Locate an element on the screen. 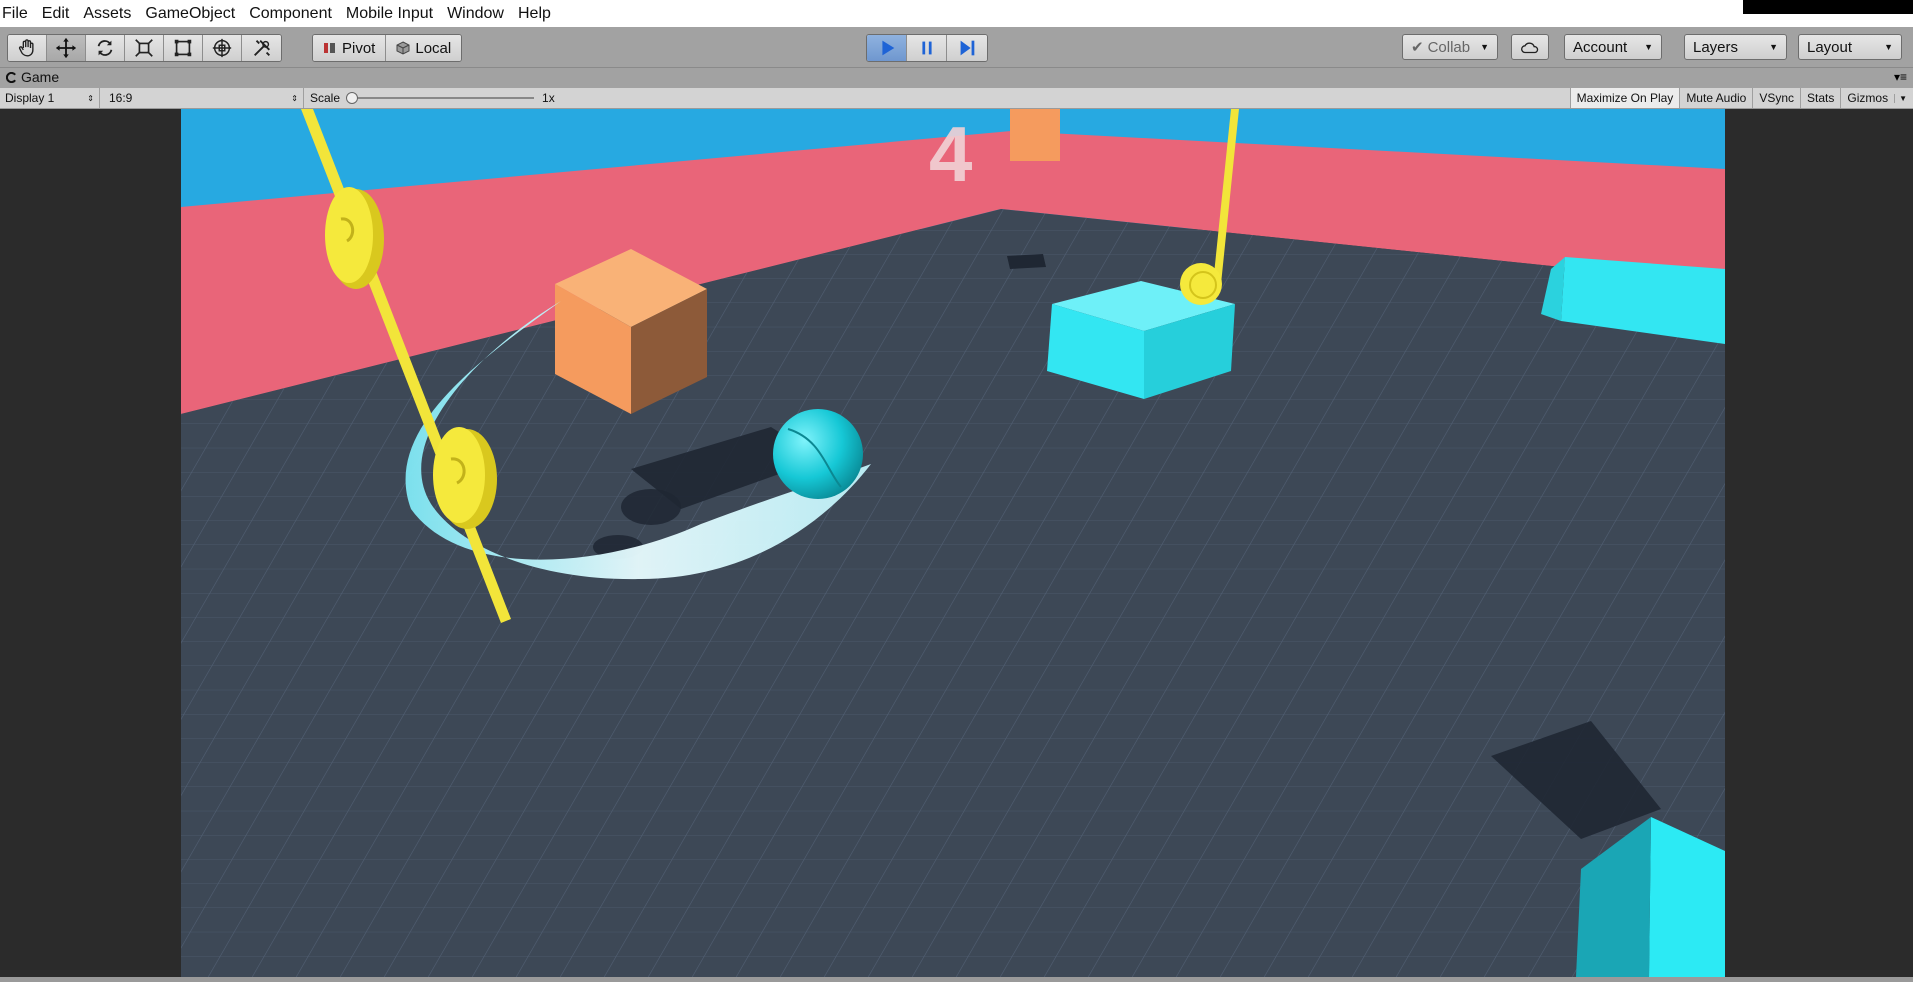  display-select: Display 1 ⇕ is located at coordinates (50, 98).